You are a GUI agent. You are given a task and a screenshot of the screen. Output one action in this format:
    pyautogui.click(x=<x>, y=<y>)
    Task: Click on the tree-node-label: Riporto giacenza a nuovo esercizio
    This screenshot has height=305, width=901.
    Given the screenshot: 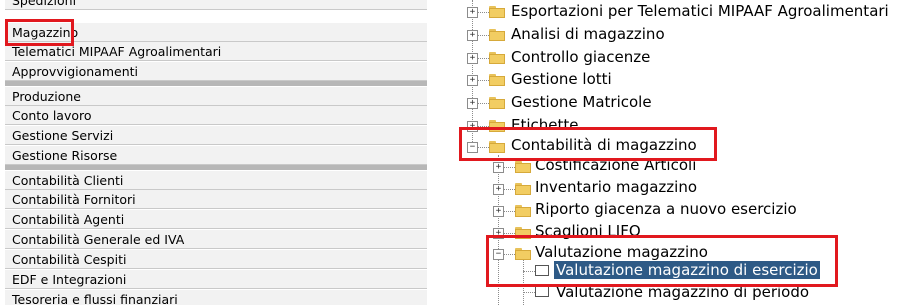 What is the action you would take?
    pyautogui.click(x=666, y=209)
    